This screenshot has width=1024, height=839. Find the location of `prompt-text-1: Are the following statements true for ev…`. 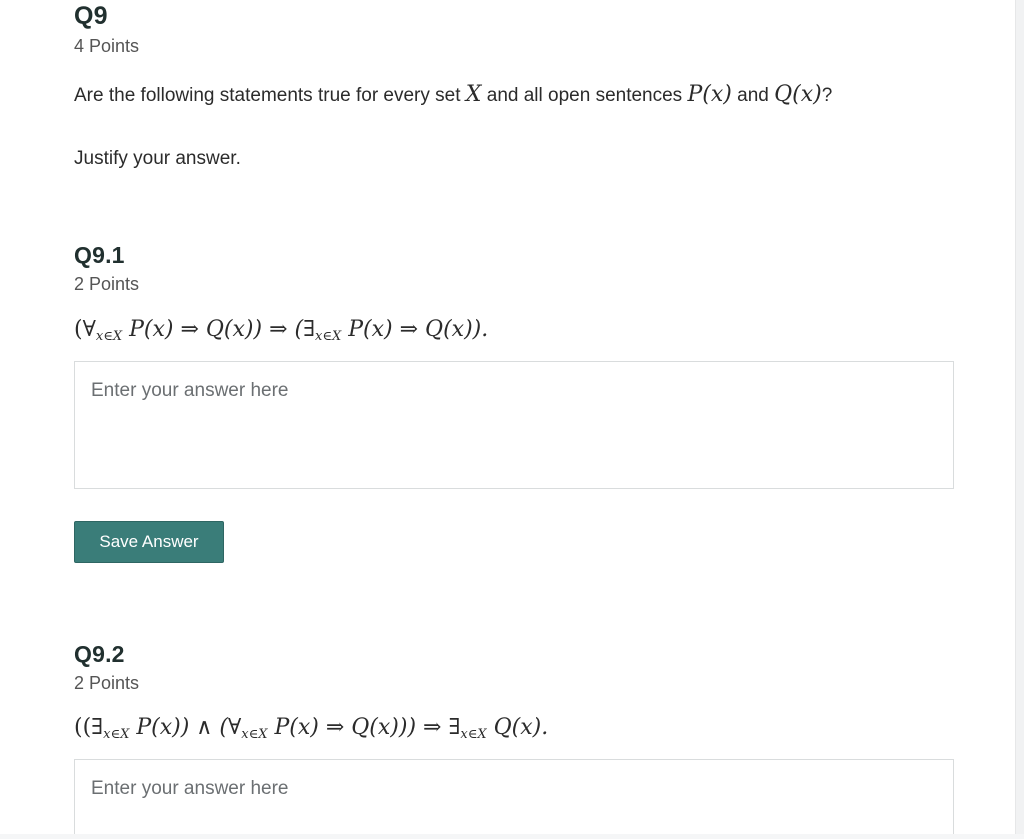

prompt-text-1: Are the following statements true for ev… is located at coordinates (267, 95).